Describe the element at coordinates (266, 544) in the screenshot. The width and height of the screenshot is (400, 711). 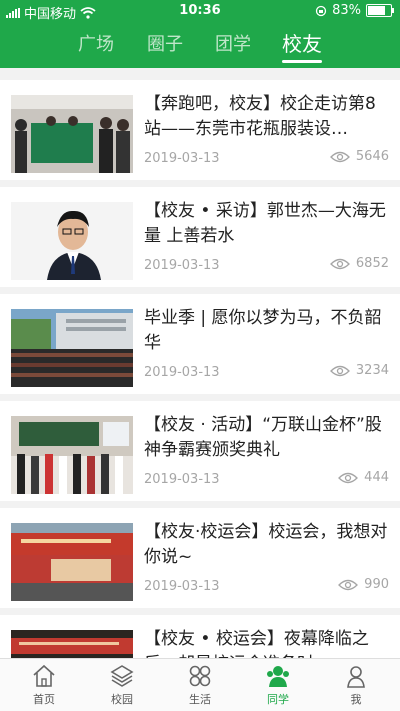
I see `article-title: 【校友·校运会】校运会，我想对你说~` at that location.